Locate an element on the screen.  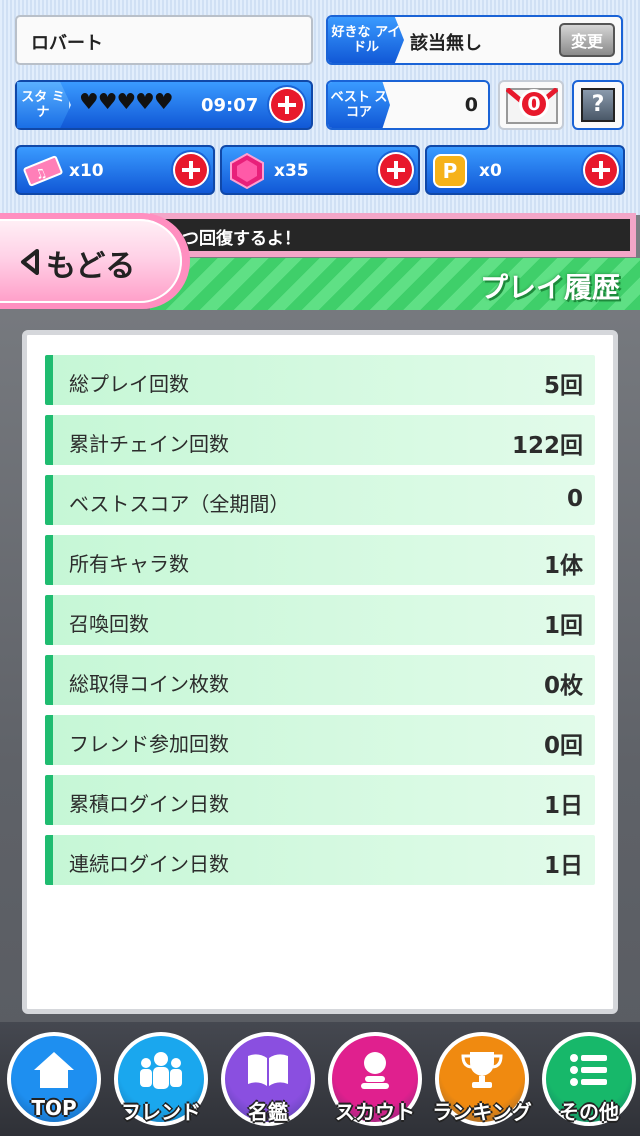
section-header: プレイ履歴 is located at coordinates (395, 284).